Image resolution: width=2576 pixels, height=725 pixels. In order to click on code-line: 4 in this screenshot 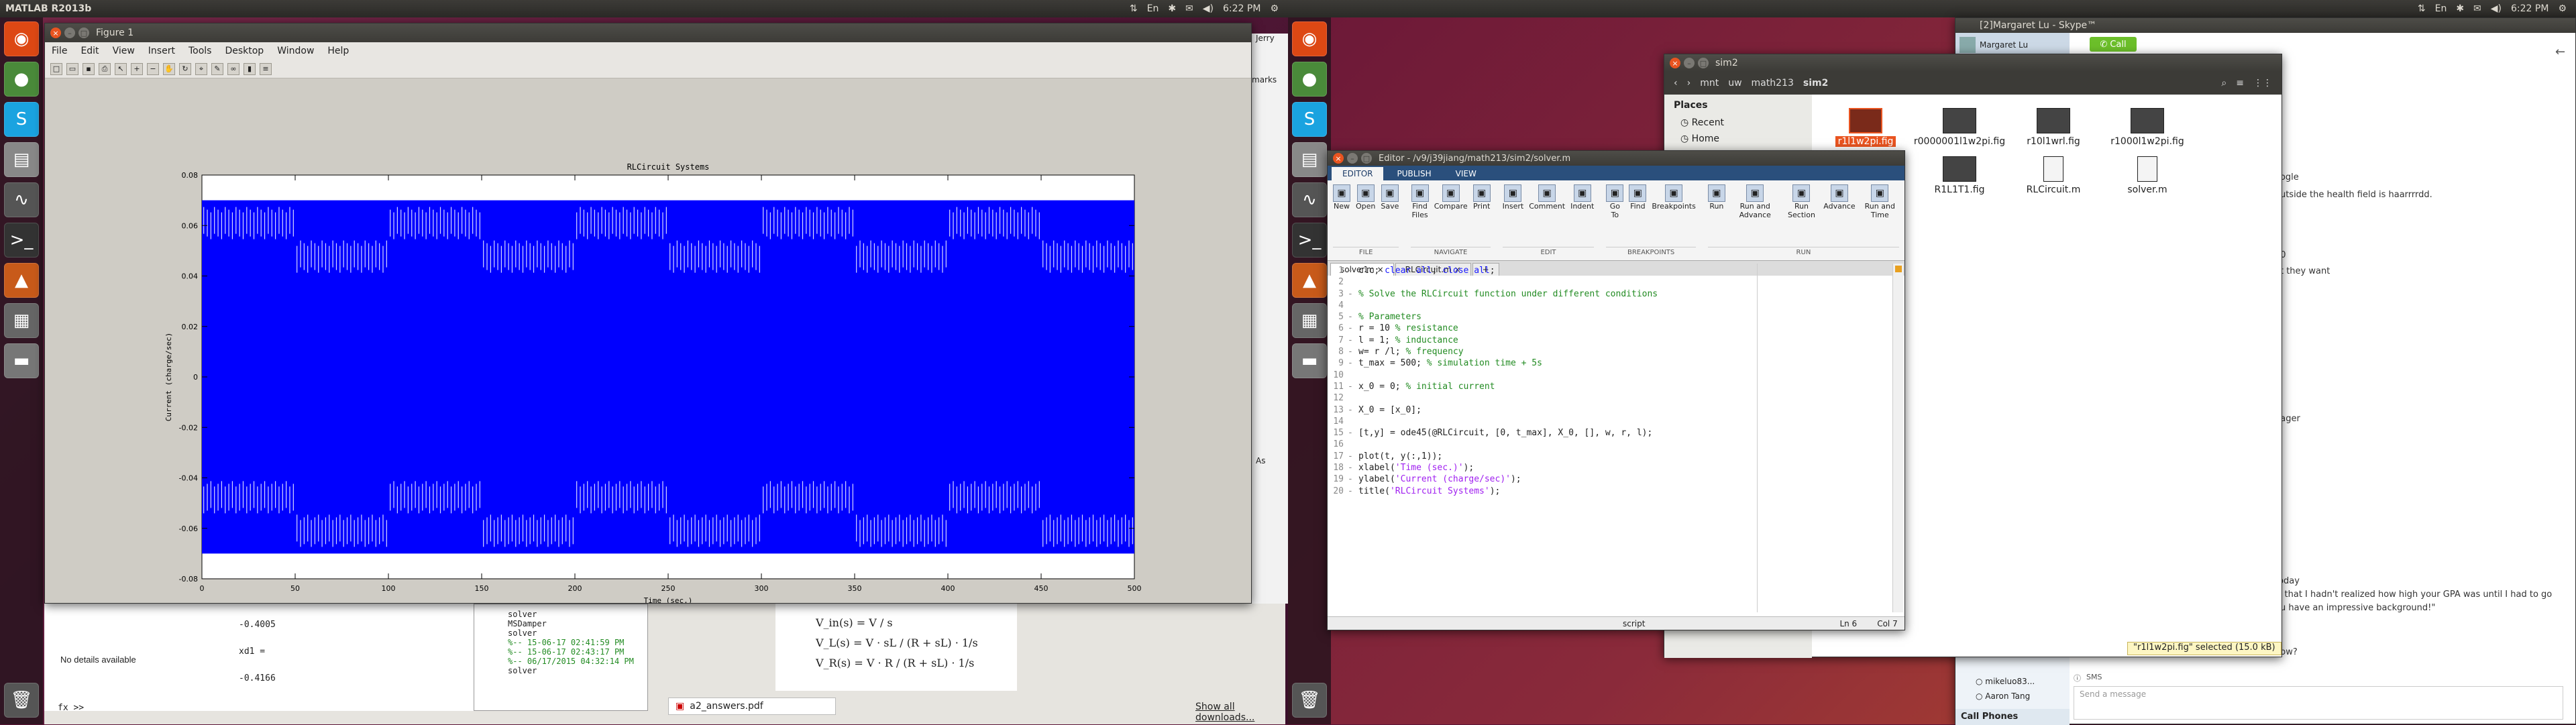, I will do `click(1542, 305)`.